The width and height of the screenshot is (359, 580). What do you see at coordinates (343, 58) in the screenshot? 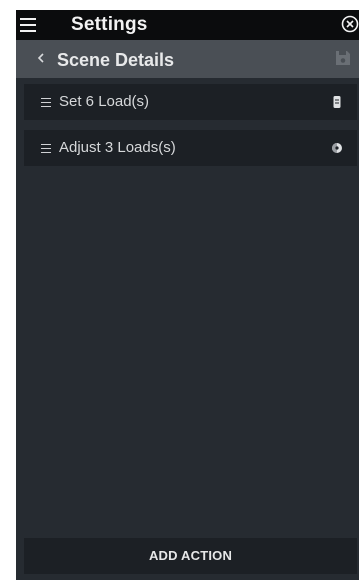
I see `save-icon` at bounding box center [343, 58].